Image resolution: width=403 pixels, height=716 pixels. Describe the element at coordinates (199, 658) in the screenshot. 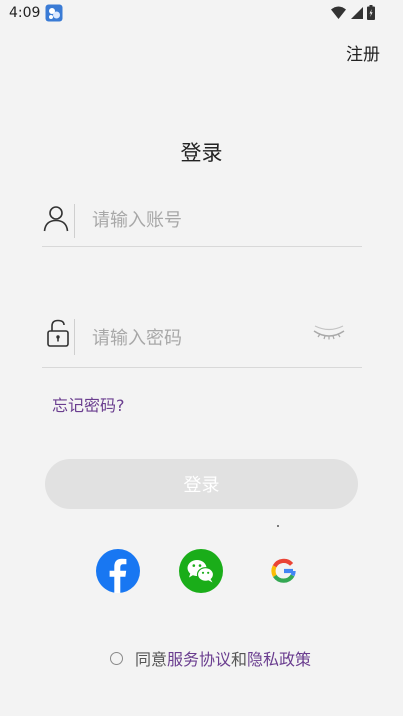

I see `terms-of-service-link: 服务协议` at that location.